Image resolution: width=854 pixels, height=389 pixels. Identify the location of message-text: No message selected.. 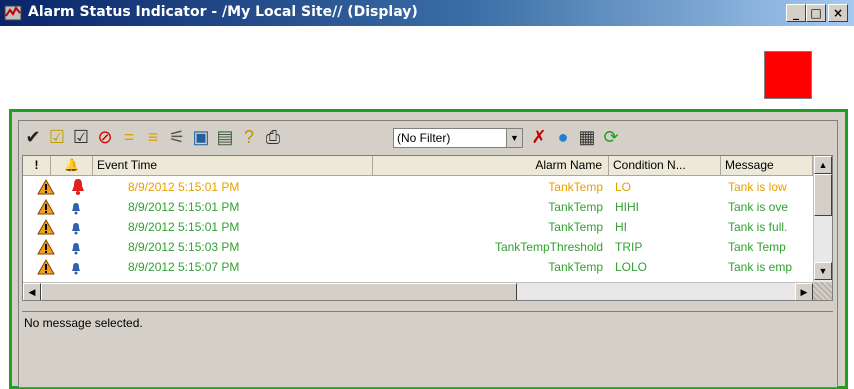
(83, 323).